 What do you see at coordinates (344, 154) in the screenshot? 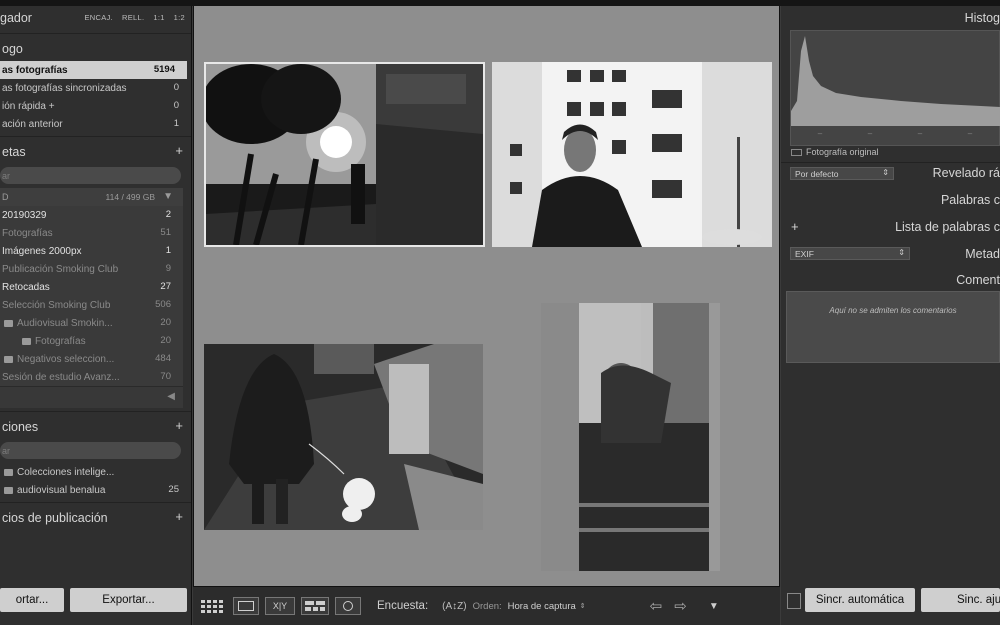
I see `photo-thumbnail-street-sunlight` at bounding box center [344, 154].